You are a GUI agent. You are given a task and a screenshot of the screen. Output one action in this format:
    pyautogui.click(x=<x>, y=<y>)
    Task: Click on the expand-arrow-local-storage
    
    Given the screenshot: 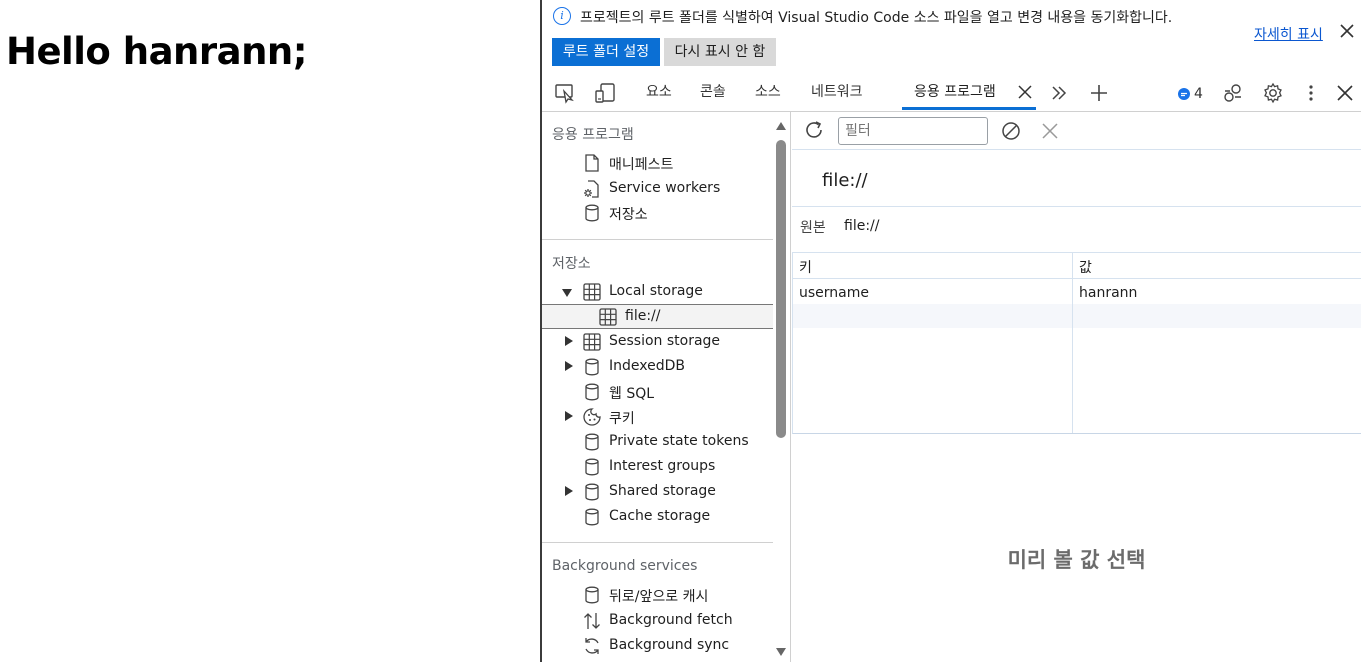 What is the action you would take?
    pyautogui.click(x=567, y=293)
    